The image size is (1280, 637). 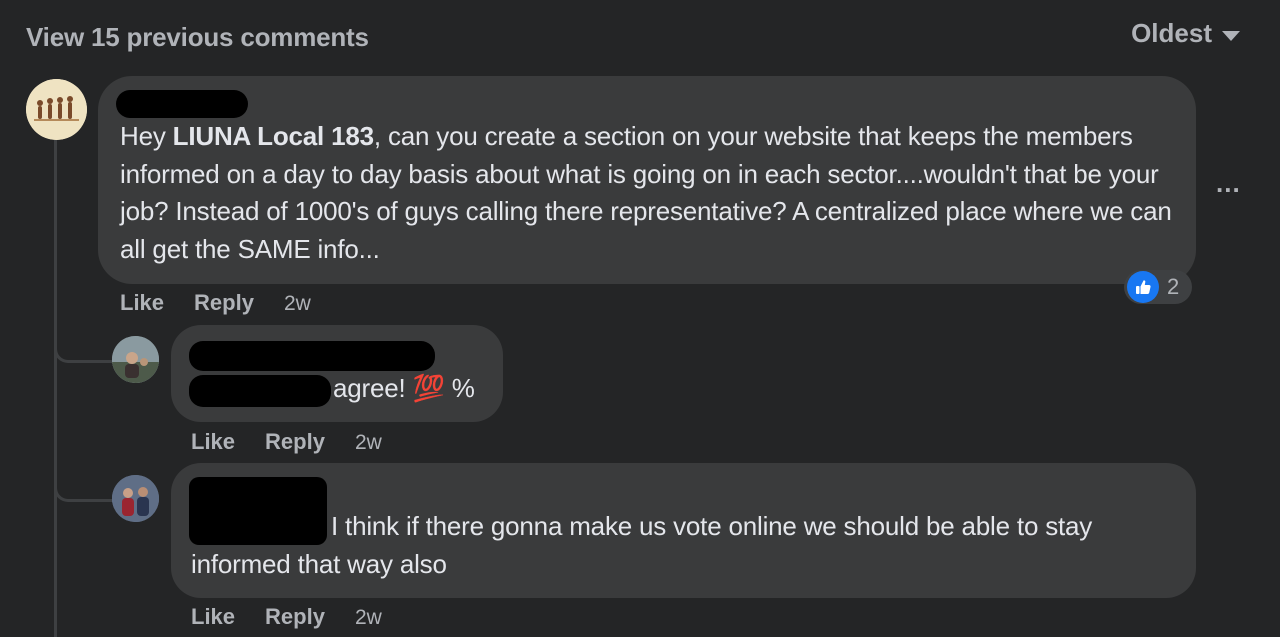 I want to click on reaction-count: 2, so click(x=1173, y=286).